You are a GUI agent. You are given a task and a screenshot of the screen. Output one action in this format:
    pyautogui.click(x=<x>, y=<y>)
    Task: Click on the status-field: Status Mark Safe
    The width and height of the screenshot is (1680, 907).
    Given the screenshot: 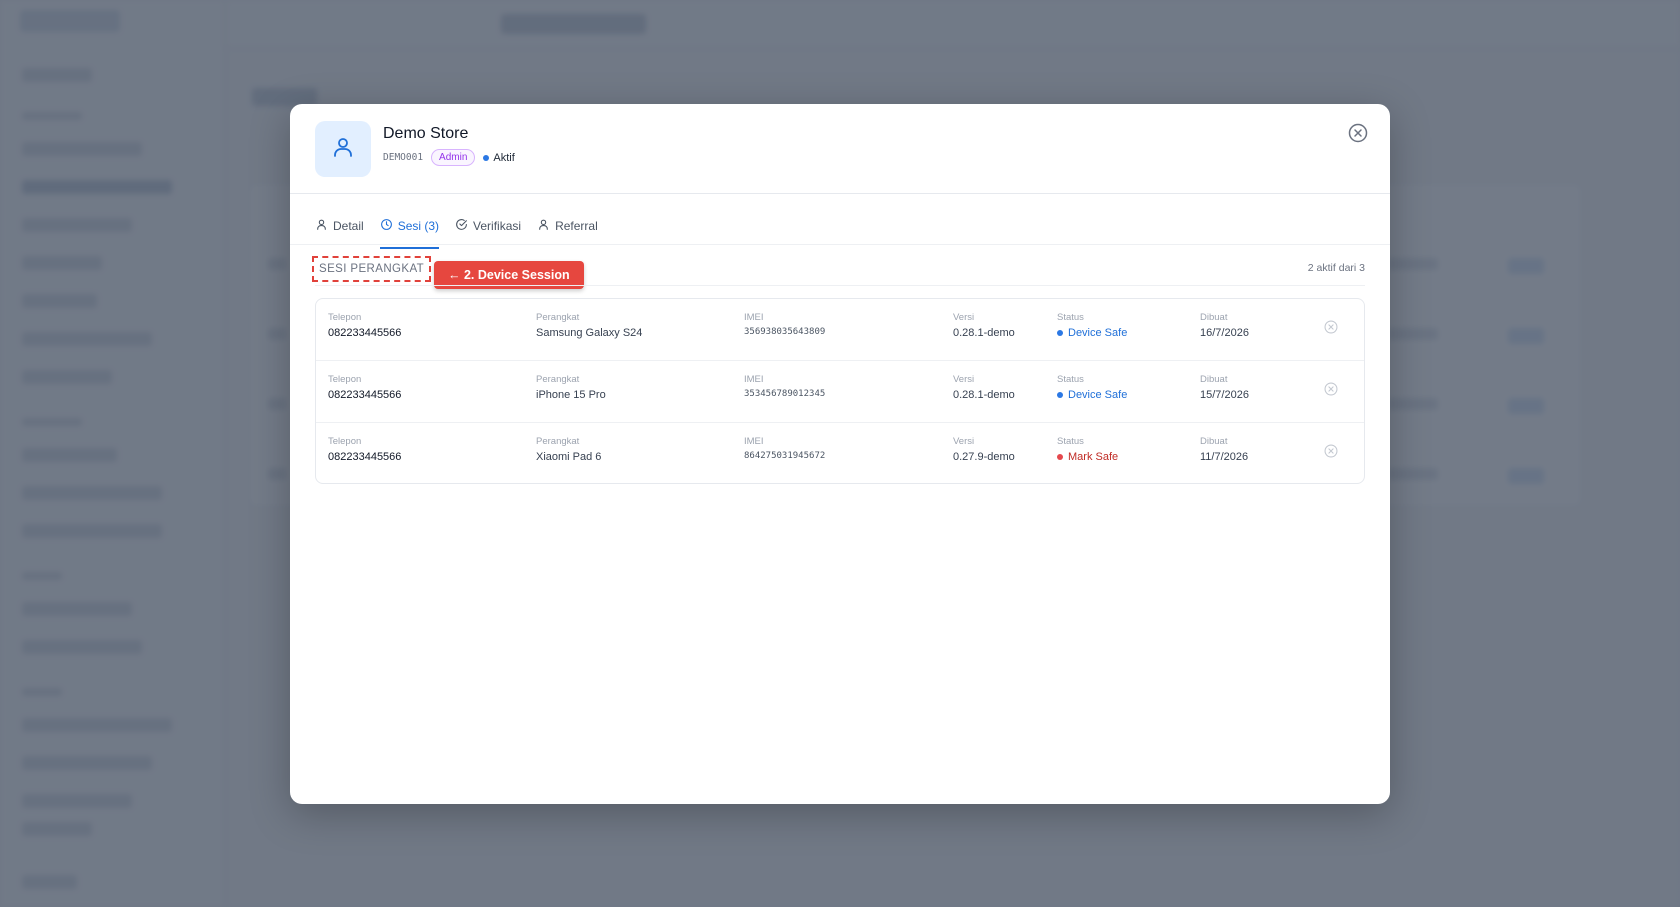 What is the action you would take?
    pyautogui.click(x=1087, y=449)
    